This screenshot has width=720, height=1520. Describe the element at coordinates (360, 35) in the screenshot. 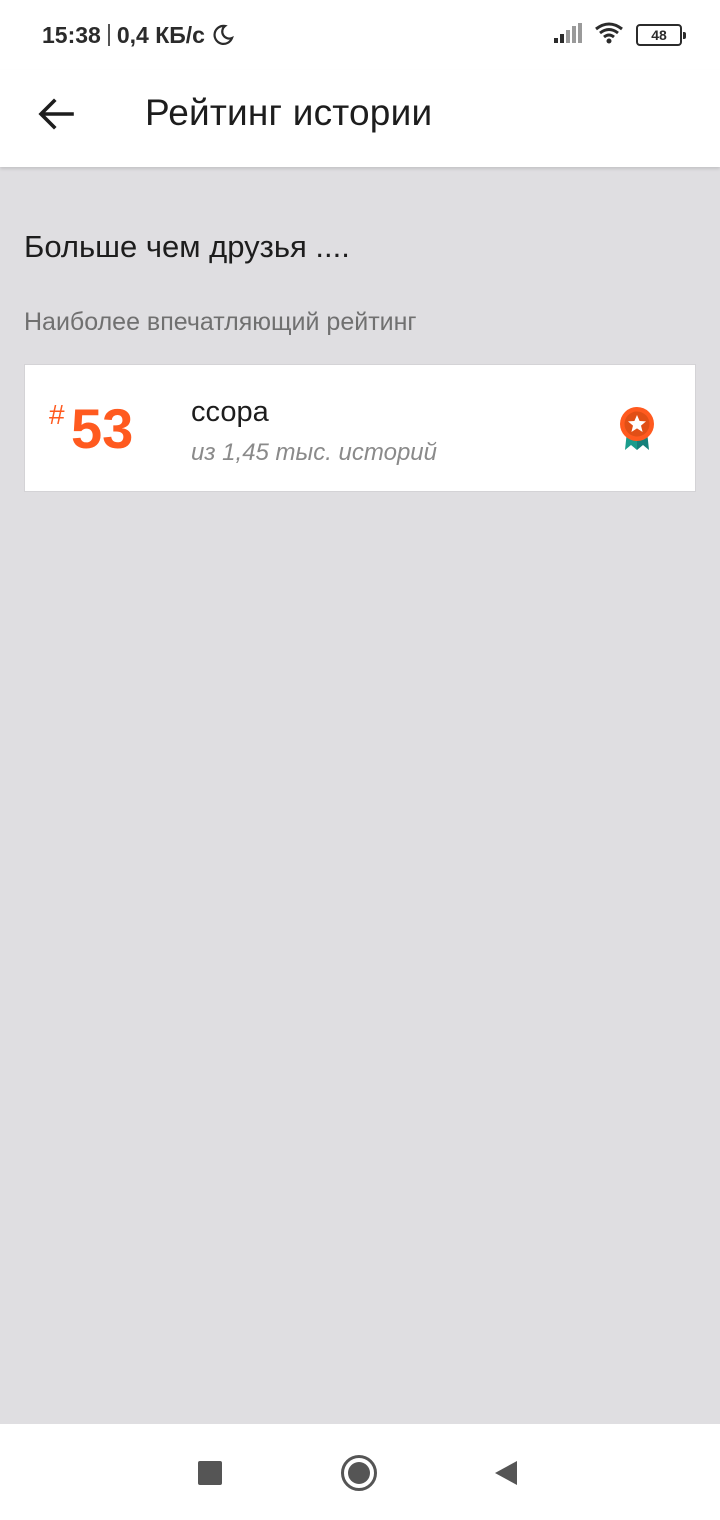

I see `status-bar: 15:38 0,4 КБ/с 48` at that location.